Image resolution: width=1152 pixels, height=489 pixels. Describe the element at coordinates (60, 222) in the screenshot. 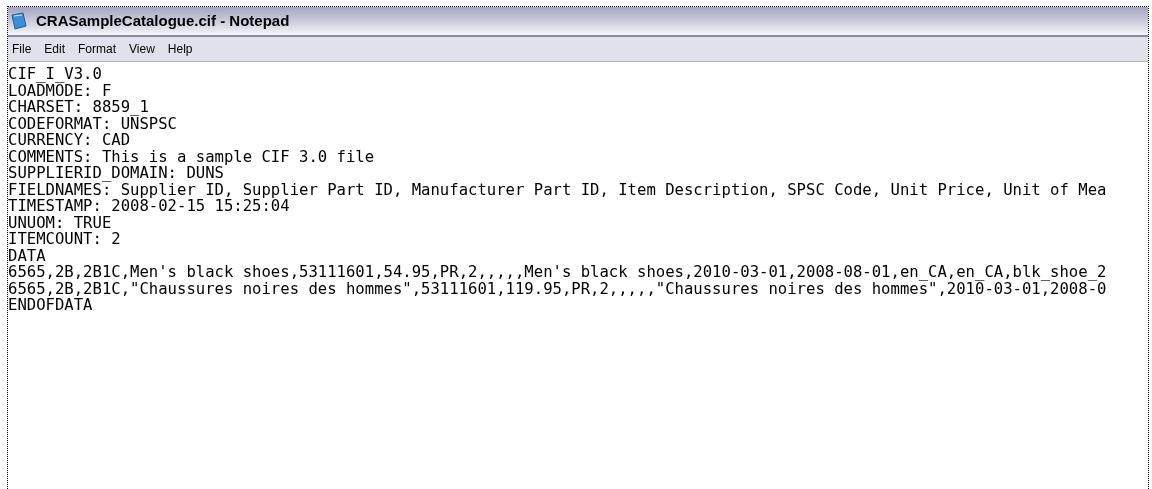

I see `text-line: UNUOM: TRUE` at that location.